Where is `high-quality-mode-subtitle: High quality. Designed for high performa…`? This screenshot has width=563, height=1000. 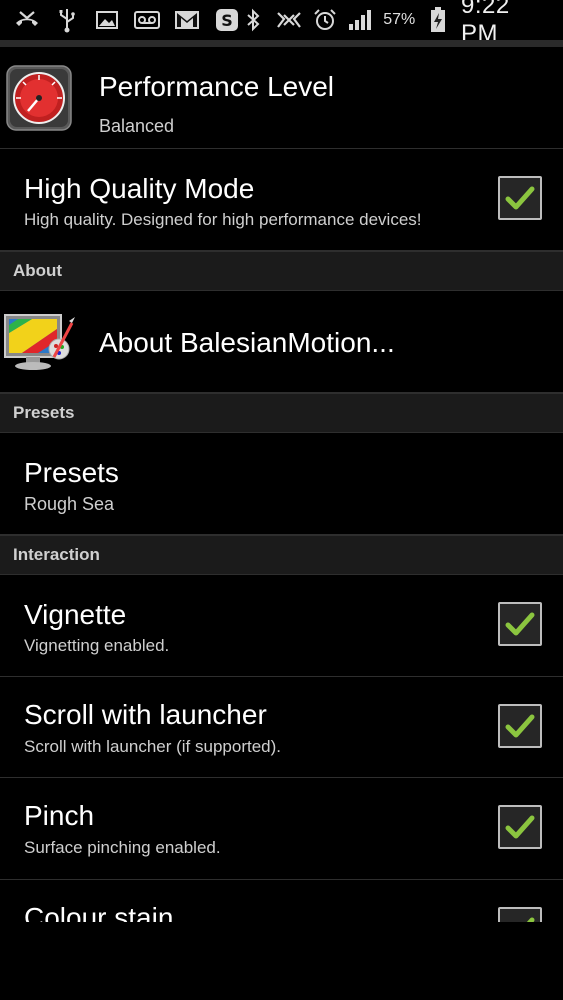 high-quality-mode-subtitle: High quality. Designed for high performa… is located at coordinates (223, 219).